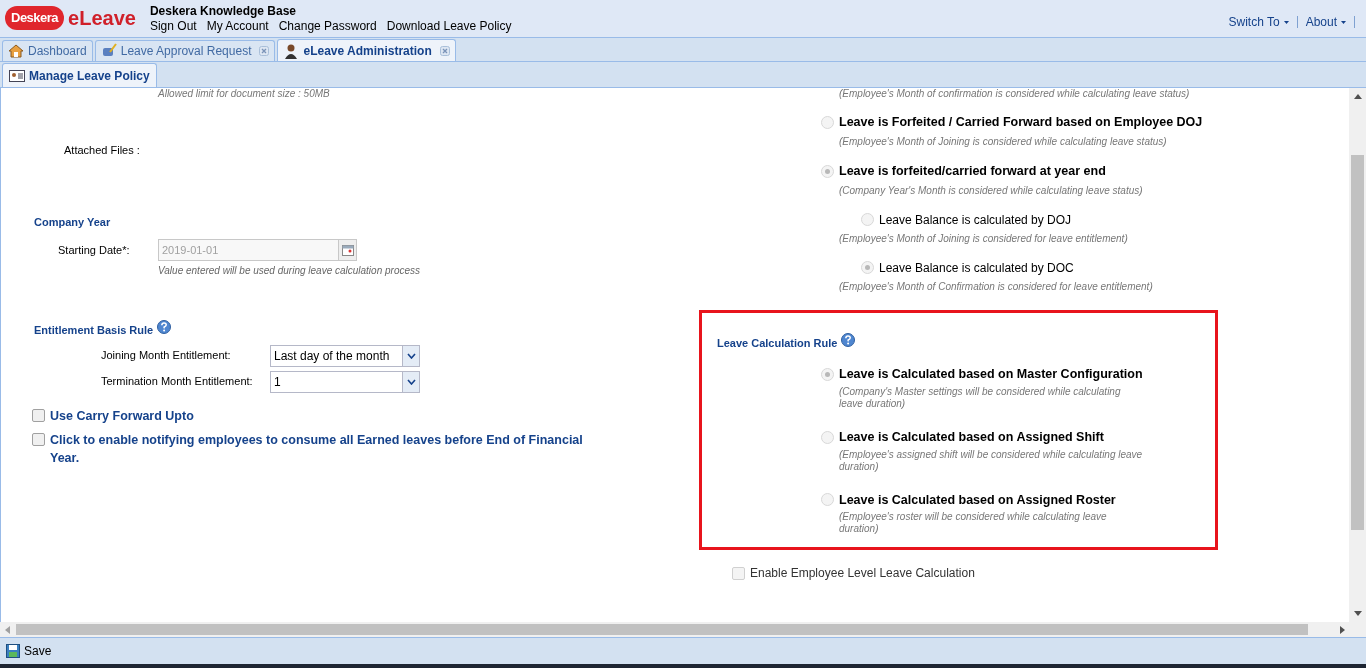 The image size is (1366, 668). What do you see at coordinates (289, 271) in the screenshot?
I see `hint-text: Value entered will be used during leave calculation process` at bounding box center [289, 271].